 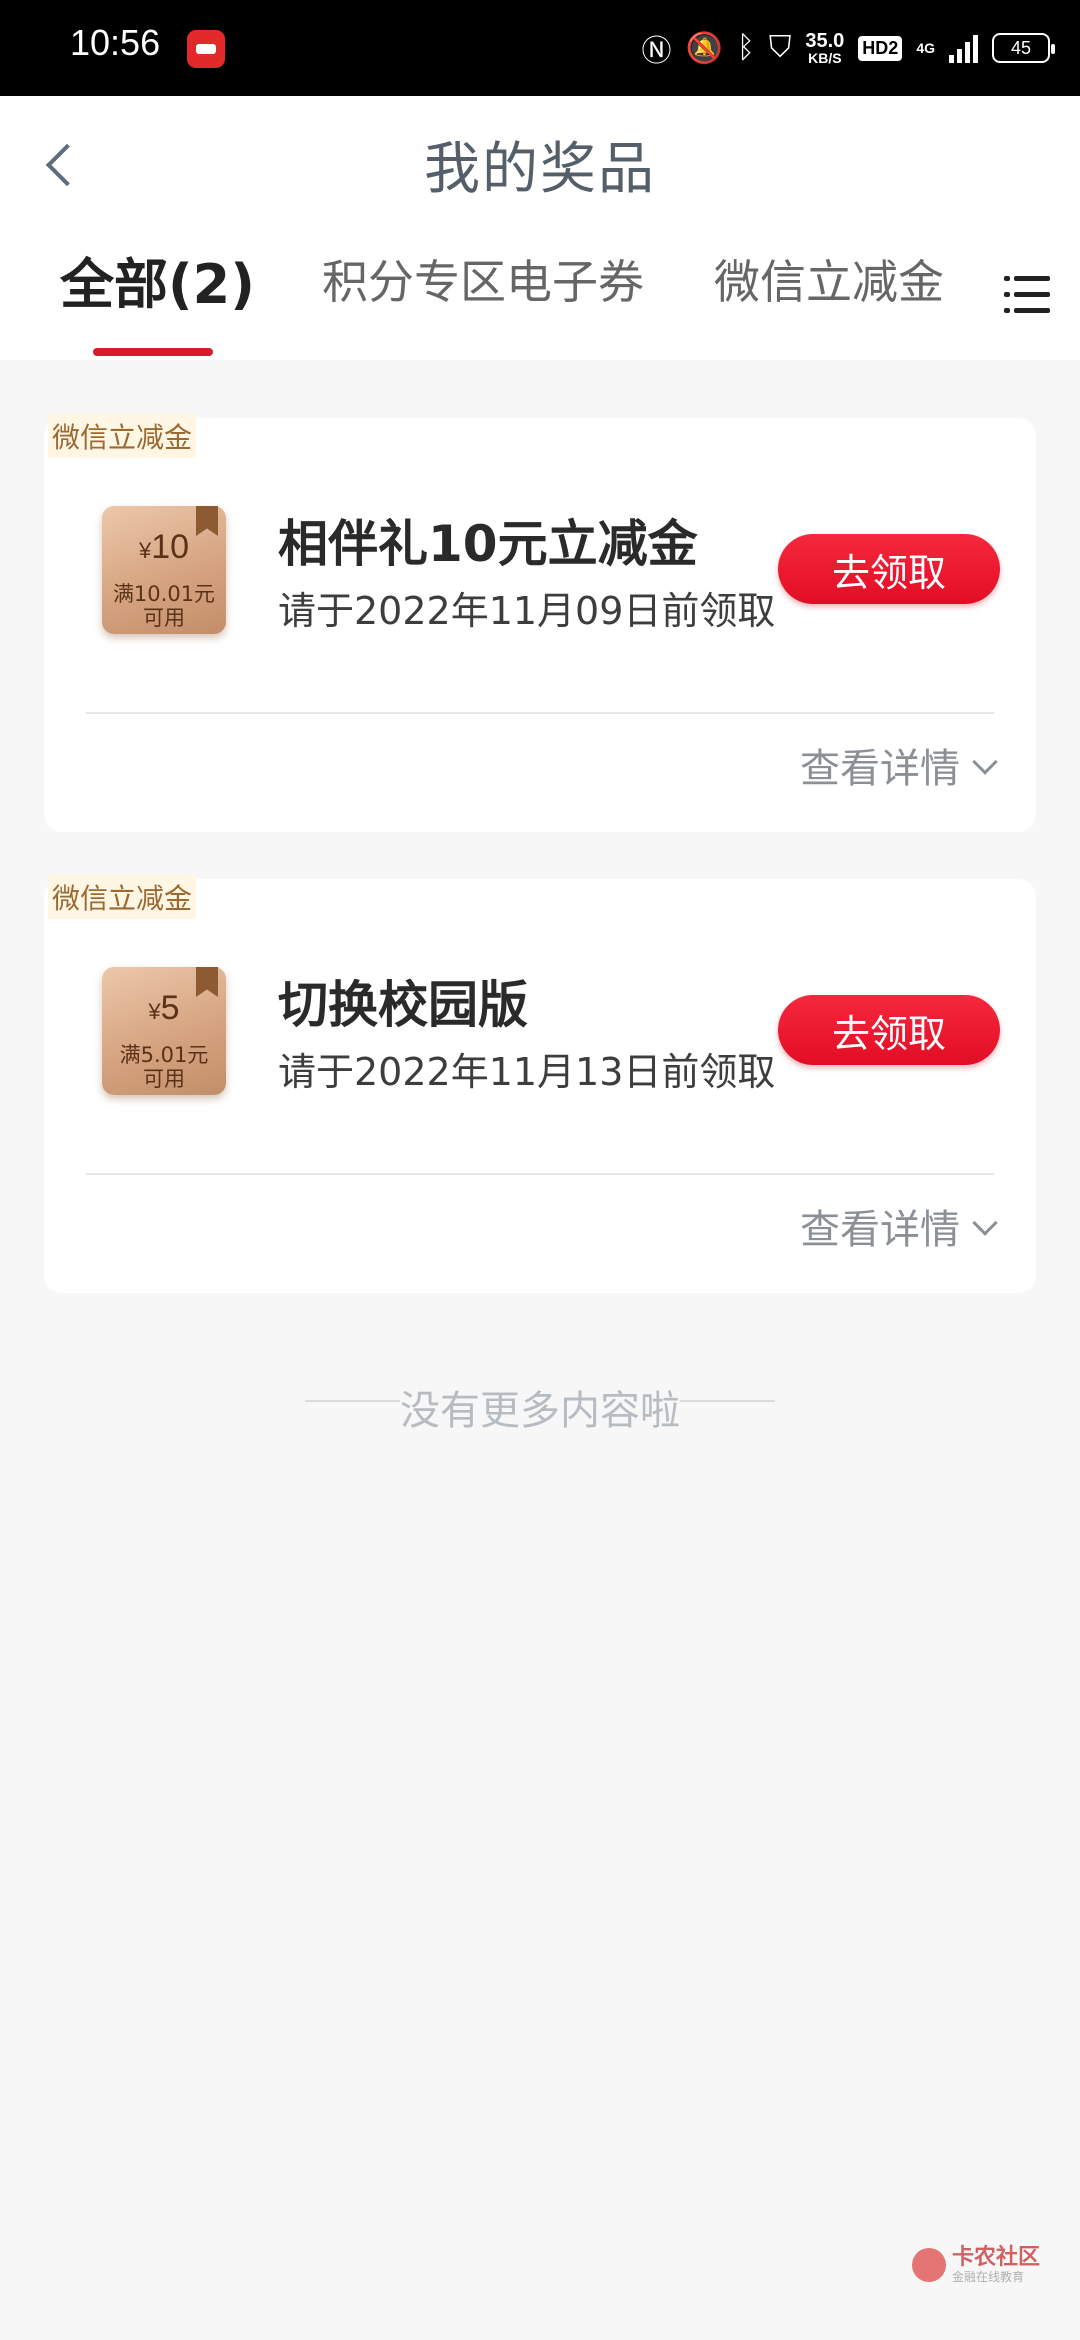 What do you see at coordinates (527, 611) in the screenshot?
I see `prize-deadline: 请于2022年11月09日前领取` at bounding box center [527, 611].